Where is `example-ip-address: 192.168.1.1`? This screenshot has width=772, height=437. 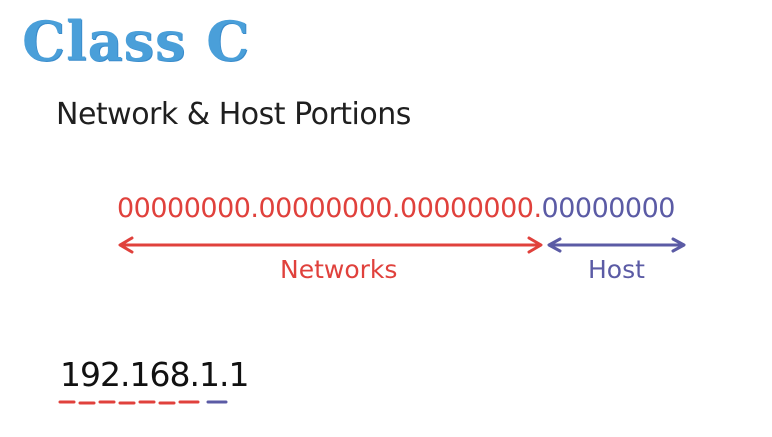
example-ip-address: 192.168.1.1 is located at coordinates (154, 374).